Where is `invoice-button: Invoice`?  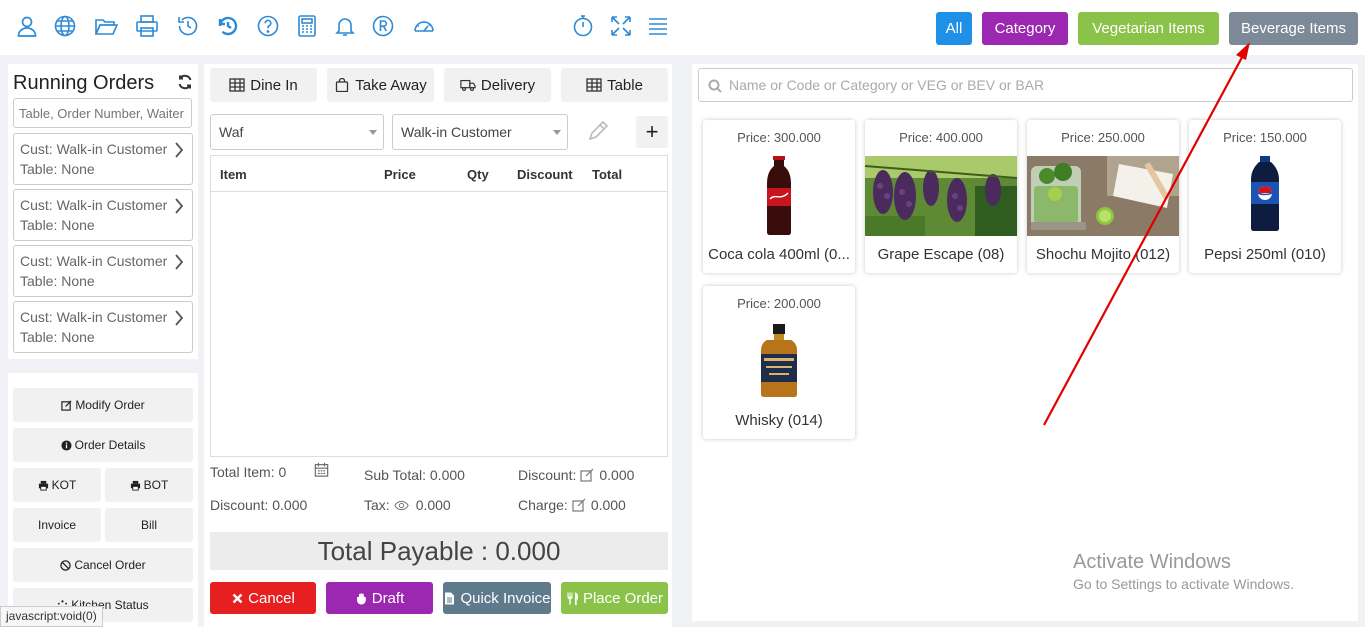
invoice-button: Invoice is located at coordinates (57, 525).